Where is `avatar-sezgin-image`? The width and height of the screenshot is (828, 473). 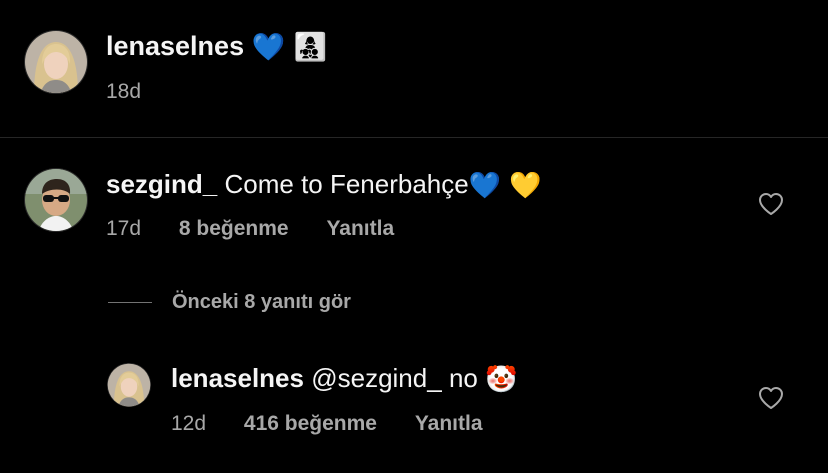
avatar-sezgin-image is located at coordinates (56, 200).